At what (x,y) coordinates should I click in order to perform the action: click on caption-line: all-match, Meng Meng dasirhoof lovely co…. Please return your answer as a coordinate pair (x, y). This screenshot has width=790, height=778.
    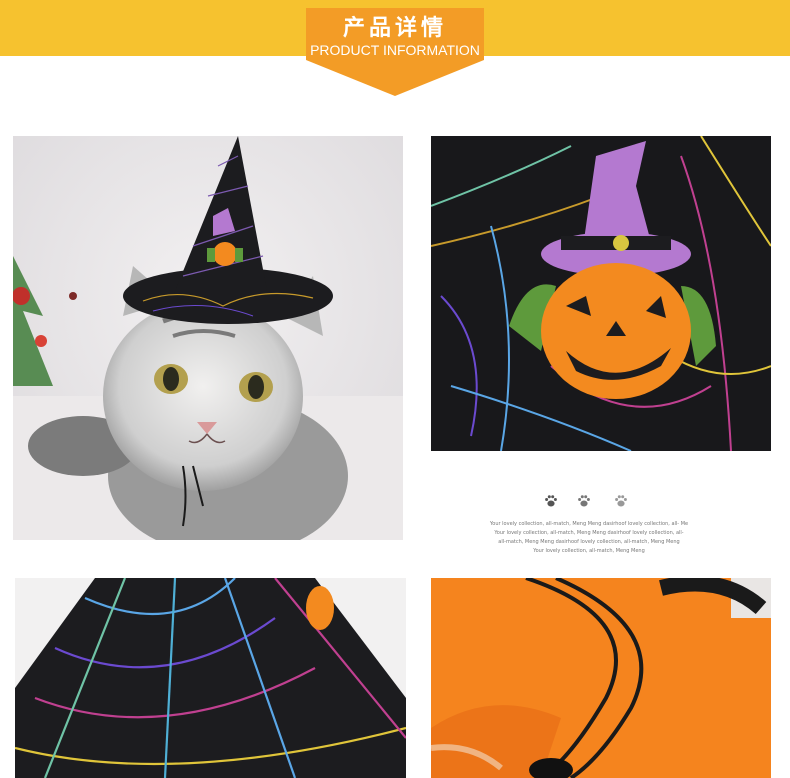
    Looking at the image, I should click on (589, 542).